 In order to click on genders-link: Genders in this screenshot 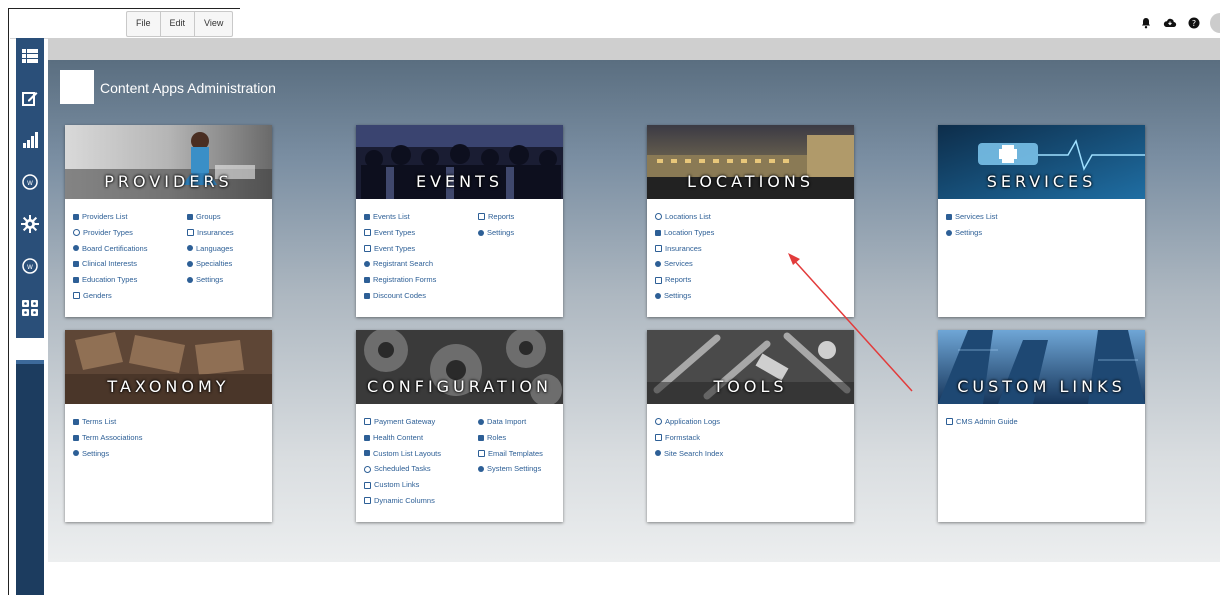, I will do `click(127, 296)`.